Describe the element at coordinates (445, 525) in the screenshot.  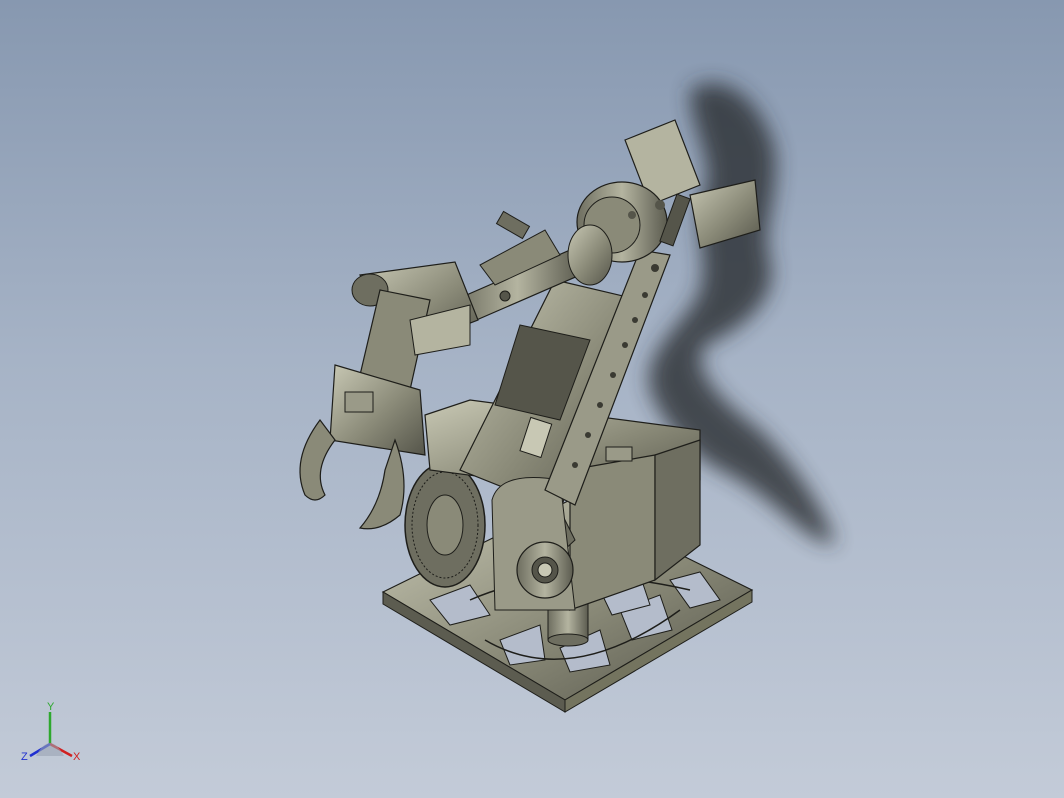
I see `base-gear` at that location.